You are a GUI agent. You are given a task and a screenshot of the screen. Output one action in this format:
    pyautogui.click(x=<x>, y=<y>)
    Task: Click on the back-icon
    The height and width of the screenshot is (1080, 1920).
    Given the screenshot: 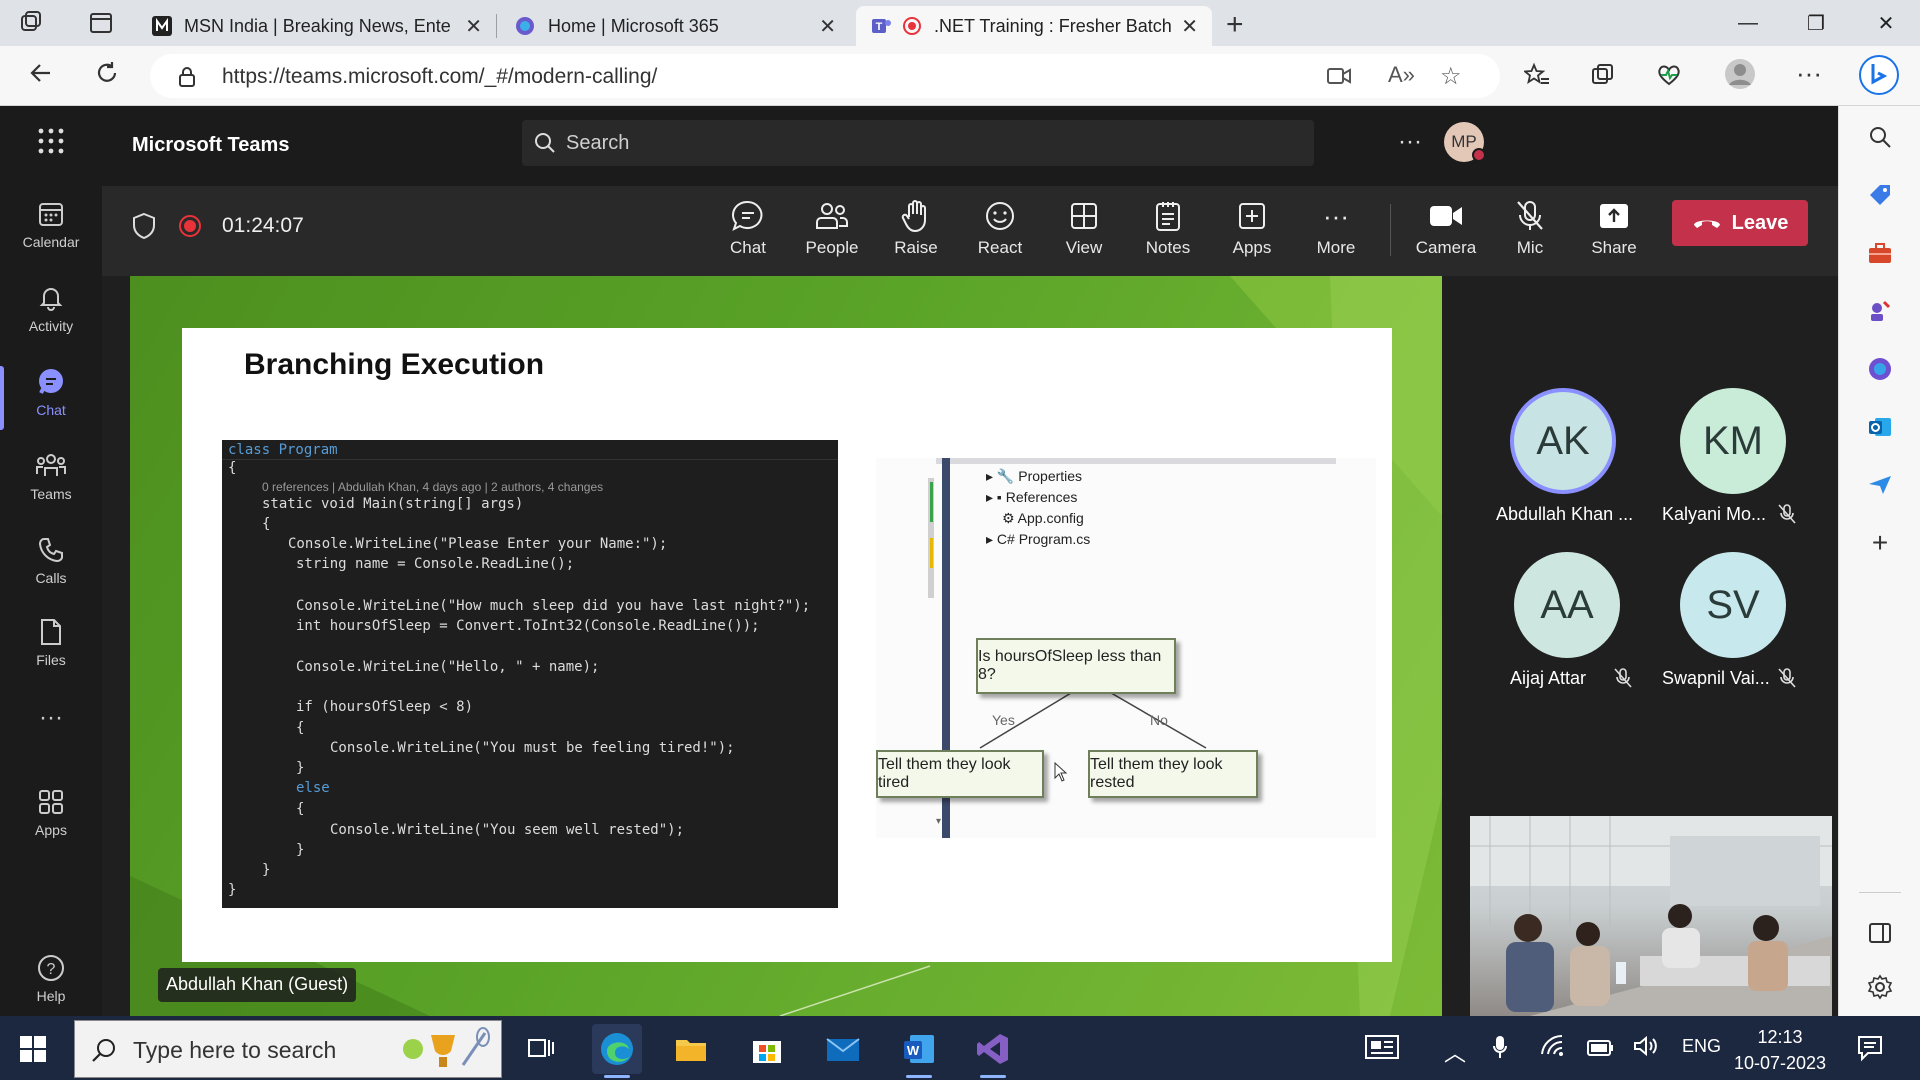 What is the action you would take?
    pyautogui.click(x=41, y=73)
    